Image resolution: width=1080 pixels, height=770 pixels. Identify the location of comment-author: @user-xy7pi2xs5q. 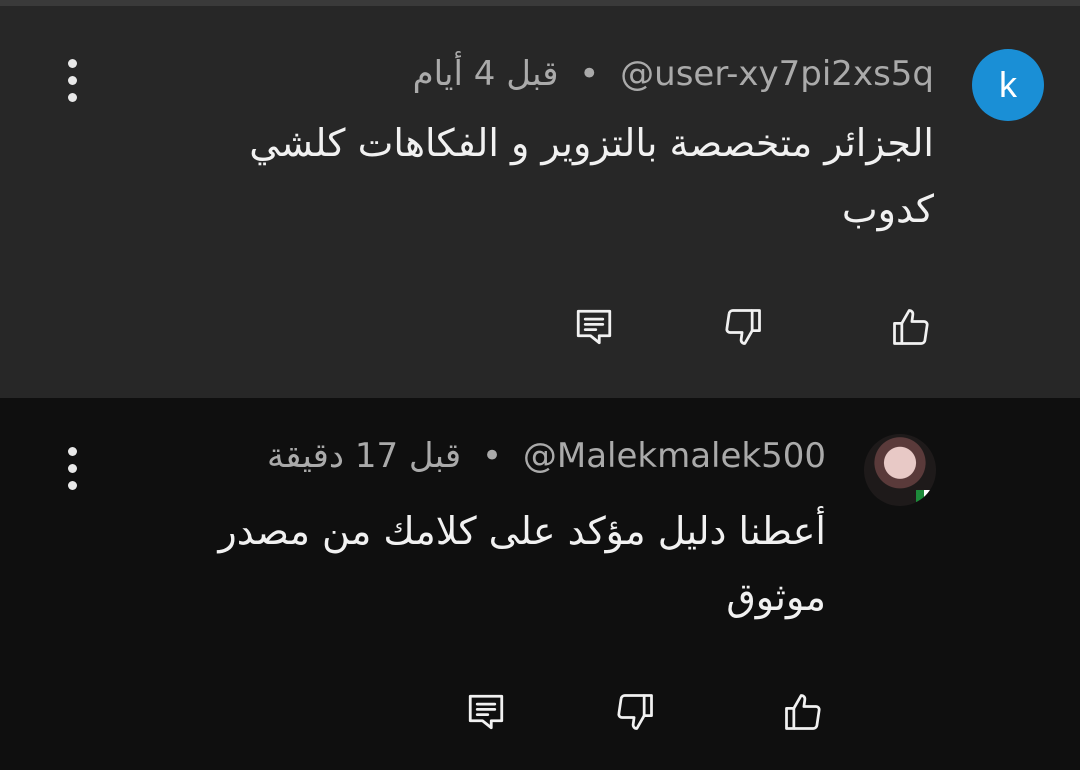
(777, 74).